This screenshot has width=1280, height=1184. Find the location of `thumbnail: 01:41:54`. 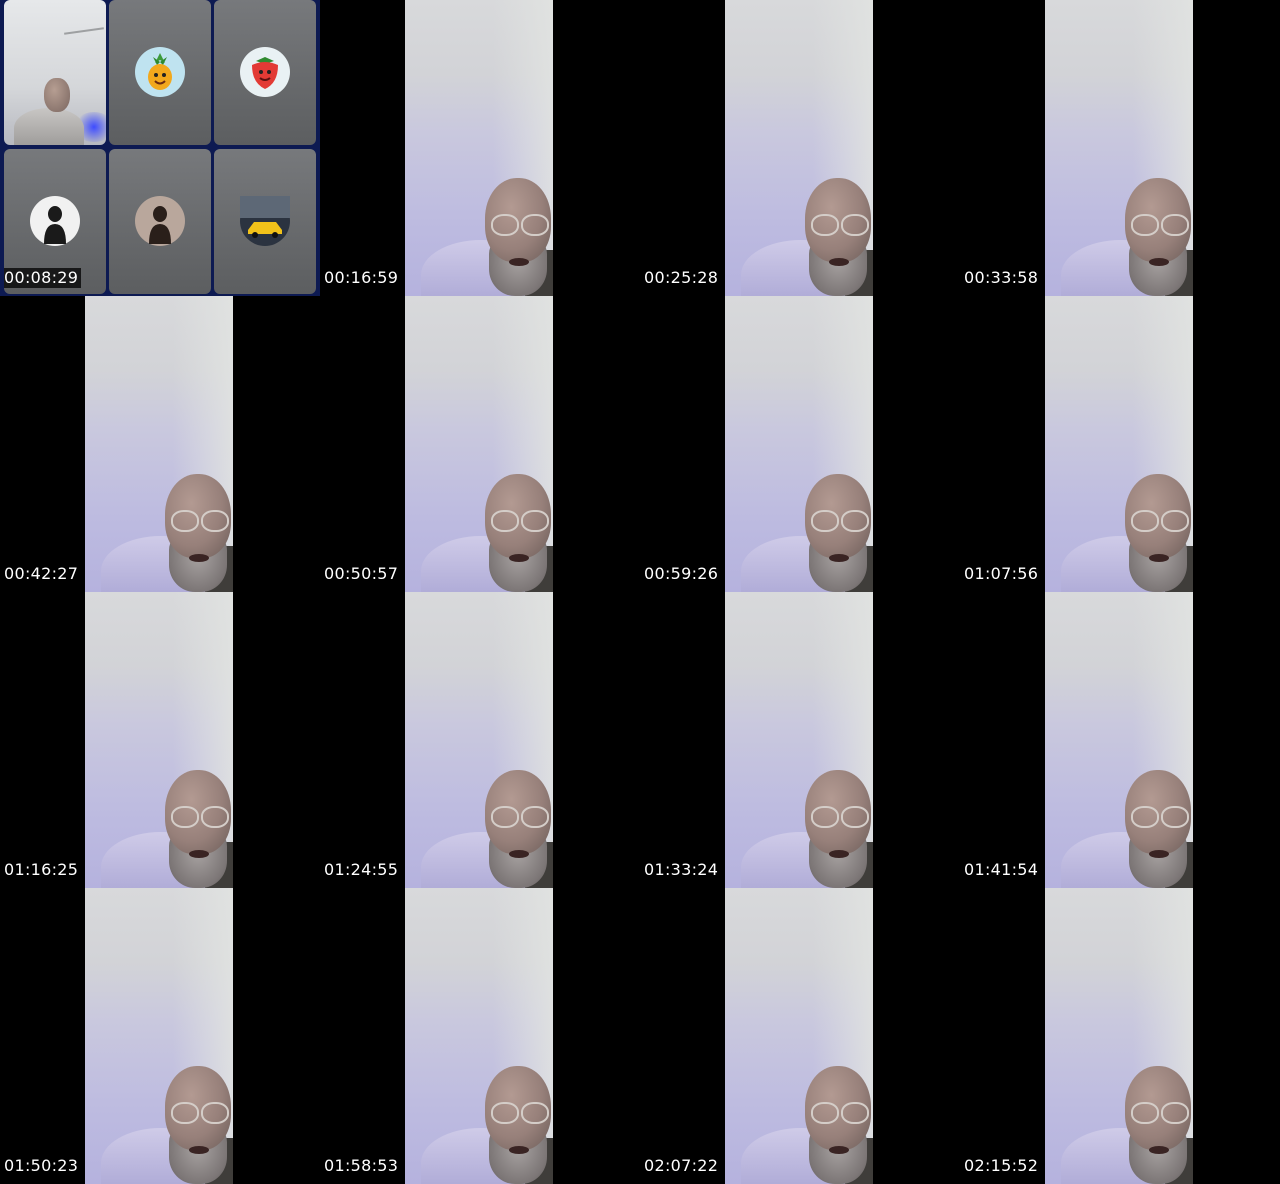

thumbnail: 01:41:54 is located at coordinates (1120, 740).